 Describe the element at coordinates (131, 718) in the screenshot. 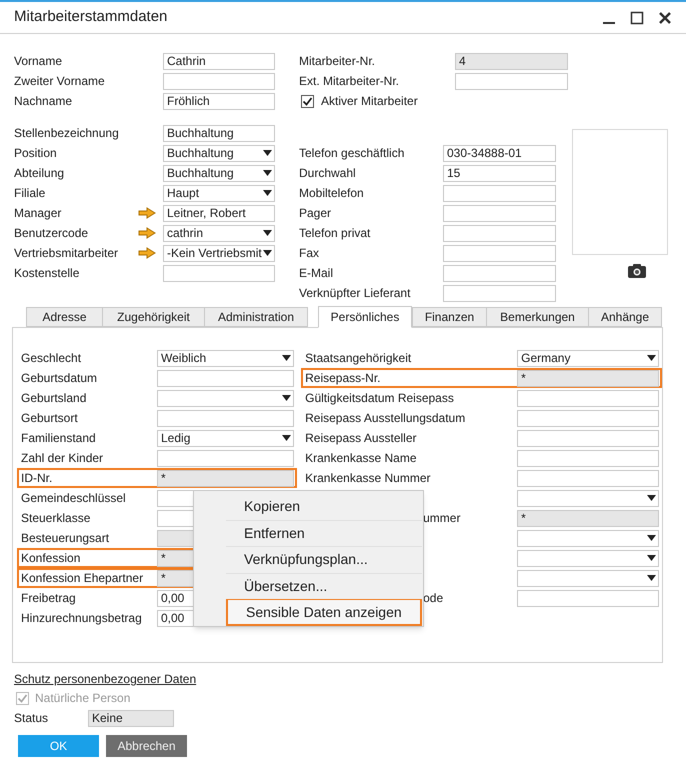

I see `status-field: Keine` at that location.